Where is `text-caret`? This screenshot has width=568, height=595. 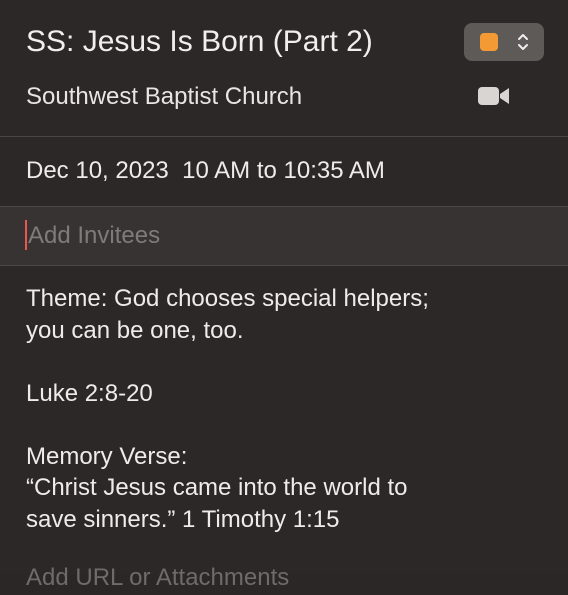
text-caret is located at coordinates (26, 235).